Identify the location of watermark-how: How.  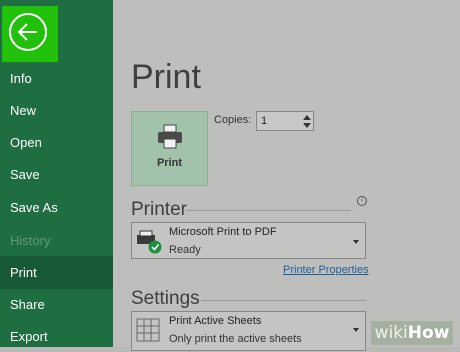
(428, 333).